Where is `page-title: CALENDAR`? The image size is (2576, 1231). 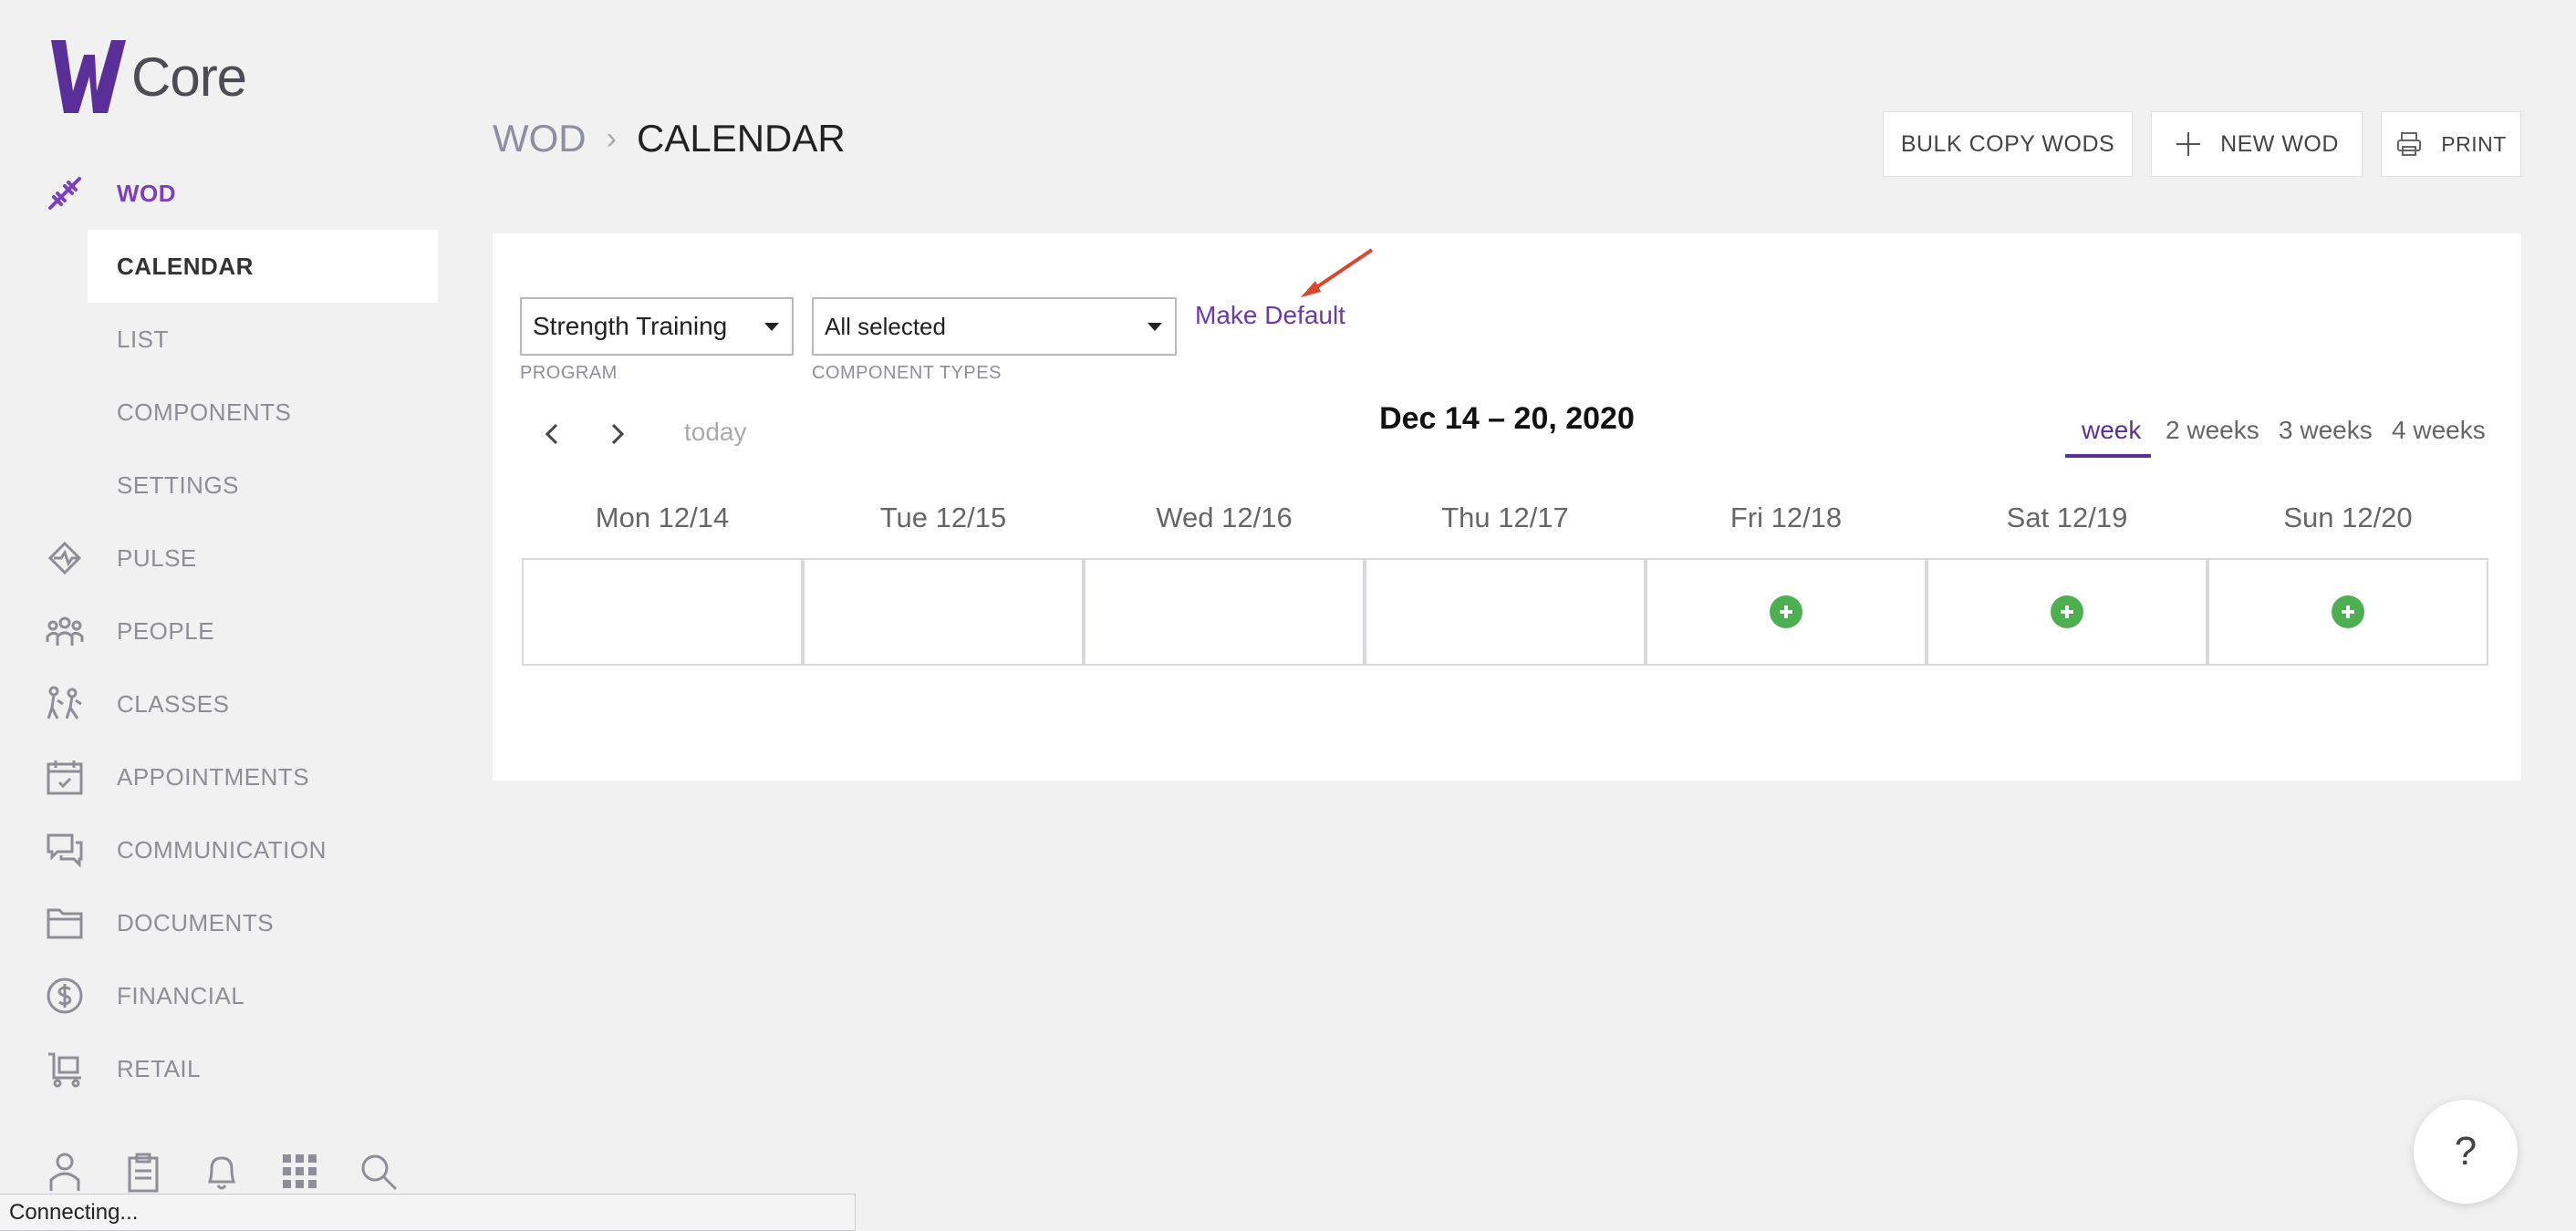 page-title: CALENDAR is located at coordinates (741, 138).